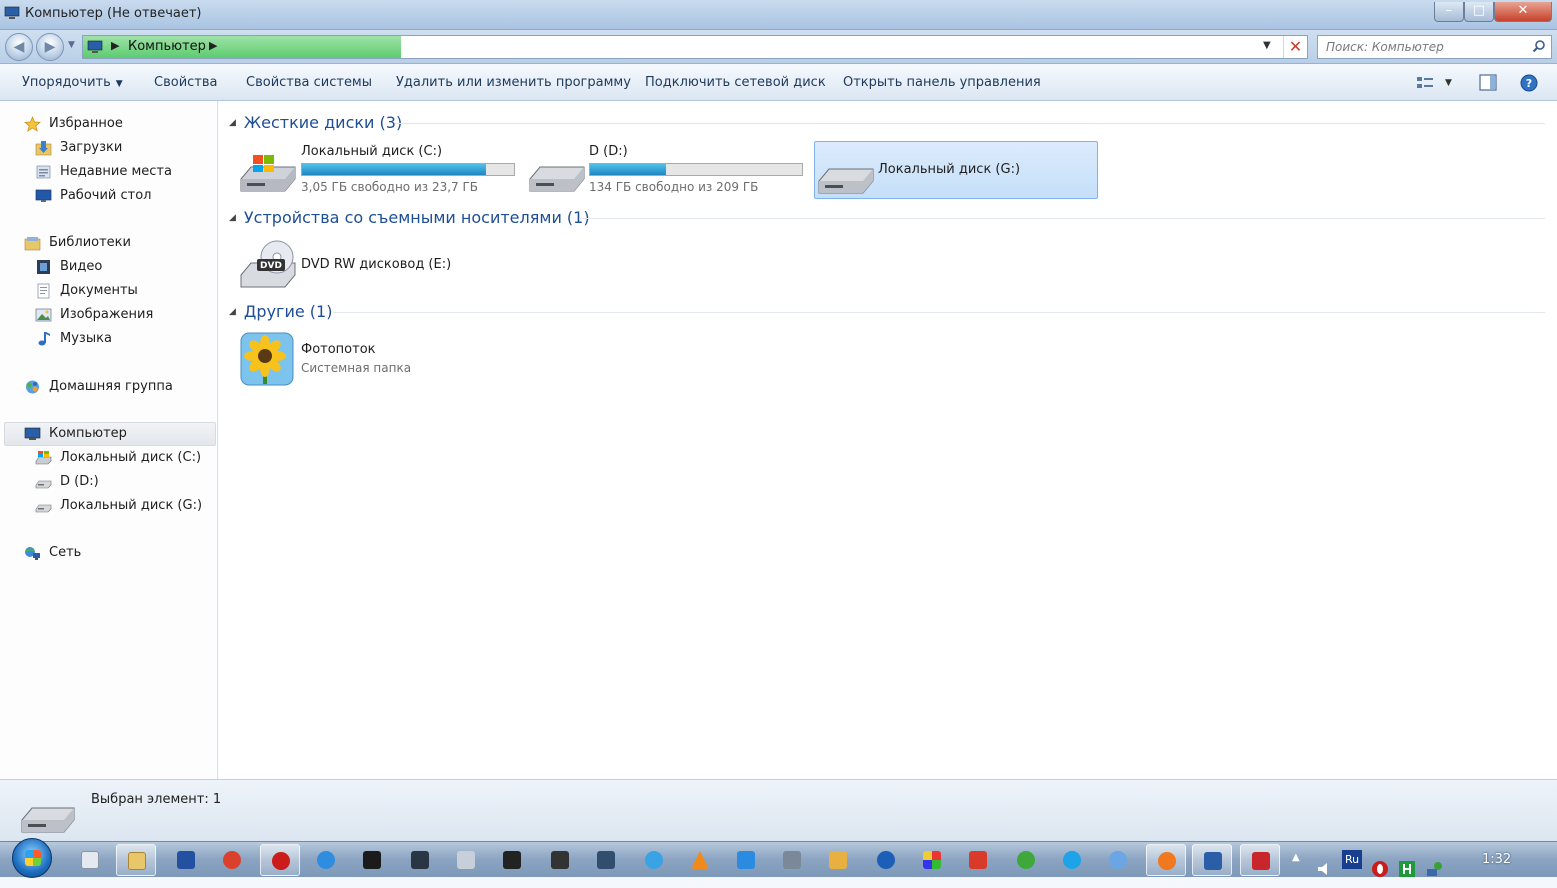 The image size is (1557, 888). Describe the element at coordinates (32, 553) in the screenshot. I see `network-icon` at that location.